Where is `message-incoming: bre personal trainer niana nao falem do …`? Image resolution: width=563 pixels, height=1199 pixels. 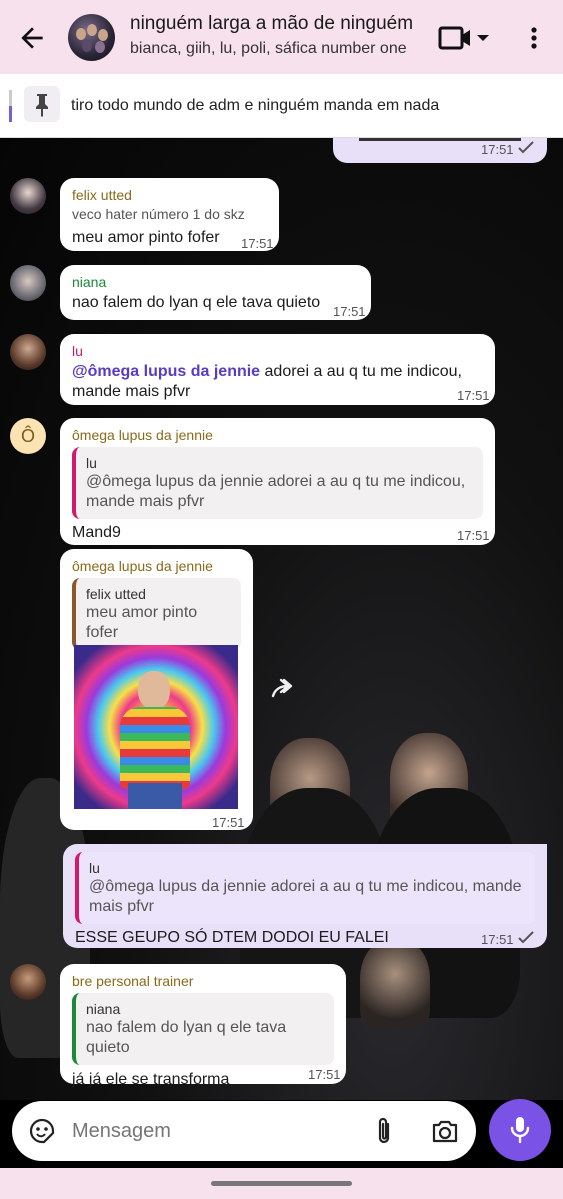
message-incoming: bre personal trainer niana nao falem do … is located at coordinates (203, 1026).